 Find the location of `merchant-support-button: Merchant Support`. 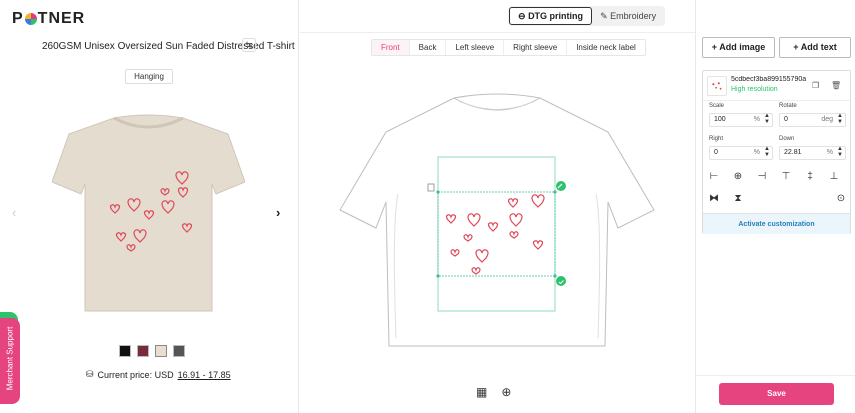

merchant-support-button: Merchant Support is located at coordinates (10, 361).